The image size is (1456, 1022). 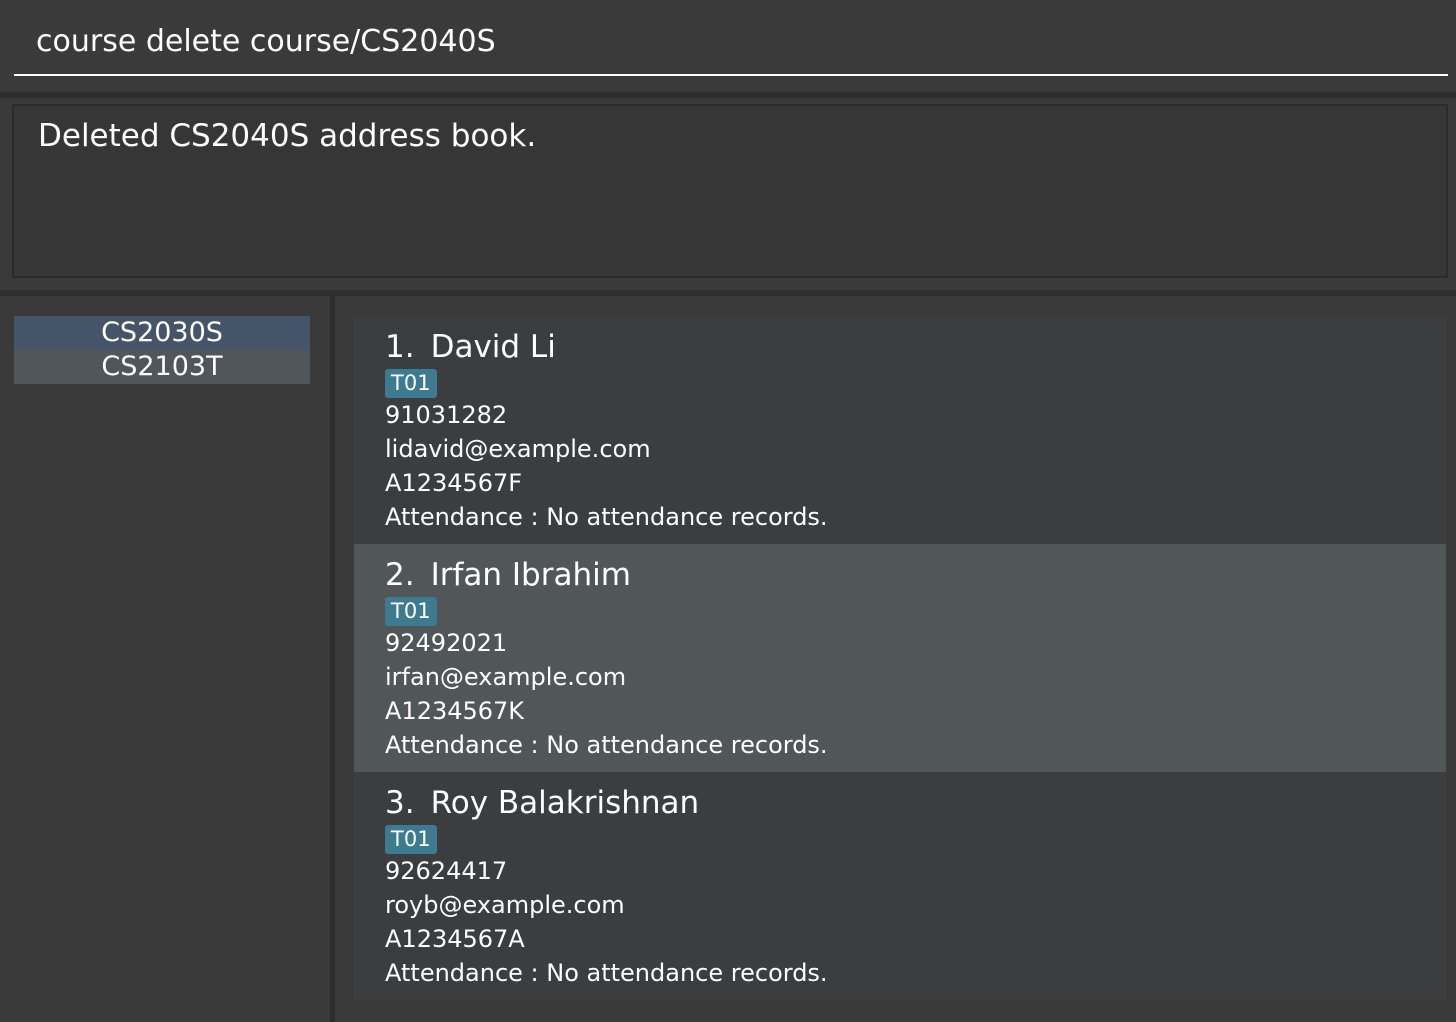 What do you see at coordinates (505, 905) in the screenshot?
I see `person-email: royb@example.com` at bounding box center [505, 905].